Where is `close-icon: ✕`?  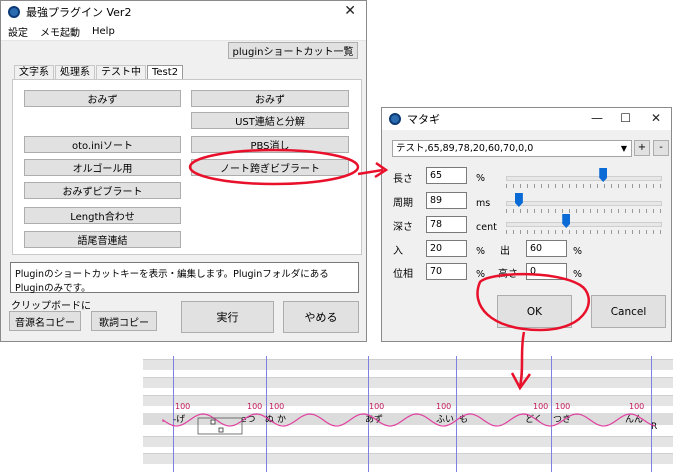 close-icon: ✕ is located at coordinates (350, 11).